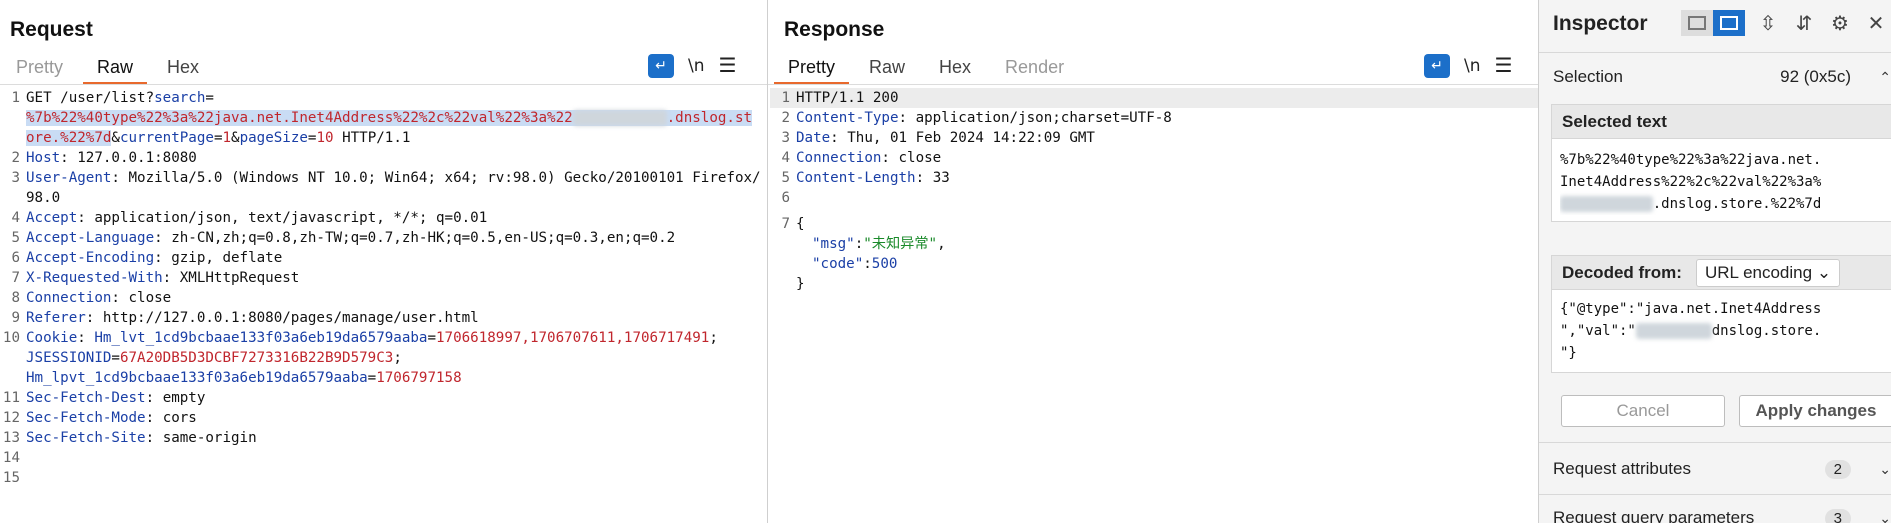  Describe the element at coordinates (1723, 204) in the screenshot. I see `selected-text-line: xxxxxxxxxxx.dnslog.store.%22%7d` at that location.